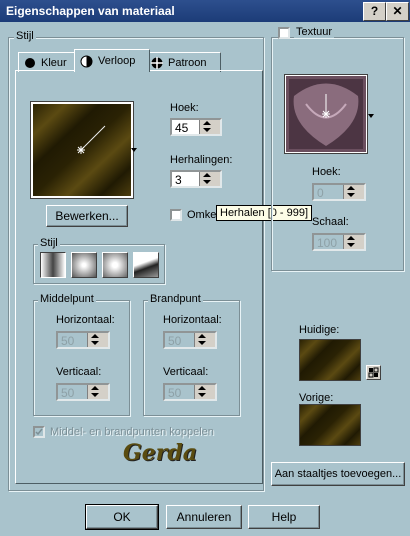 The height and width of the screenshot is (536, 410). Describe the element at coordinates (85, 320) in the screenshot. I see `middelpunt-horizontaal-label: Horizontaal:` at that location.